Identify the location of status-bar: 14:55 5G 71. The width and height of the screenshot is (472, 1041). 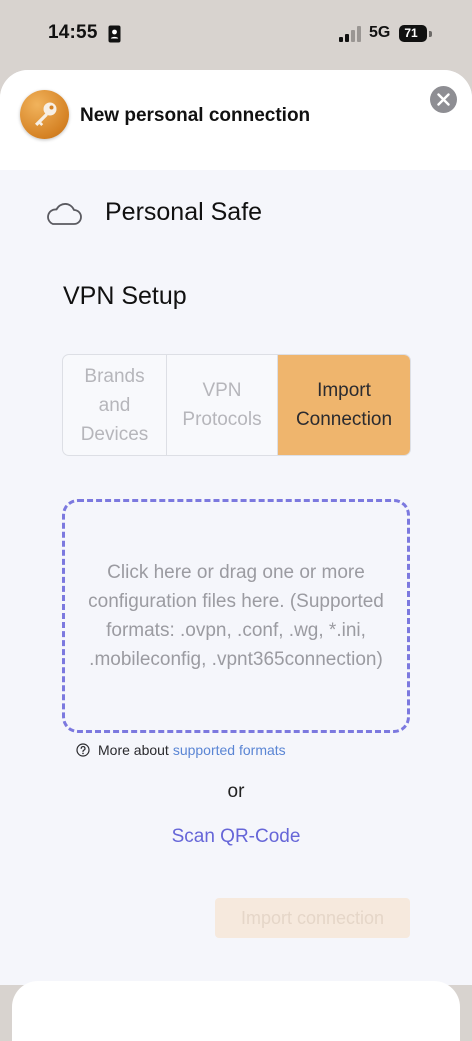
(236, 35).